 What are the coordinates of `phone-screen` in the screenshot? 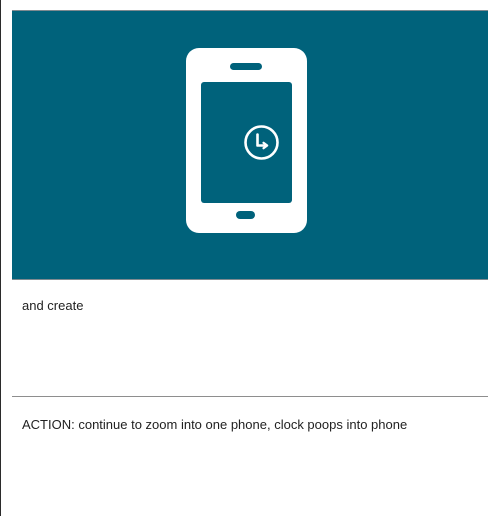 It's located at (246, 142).